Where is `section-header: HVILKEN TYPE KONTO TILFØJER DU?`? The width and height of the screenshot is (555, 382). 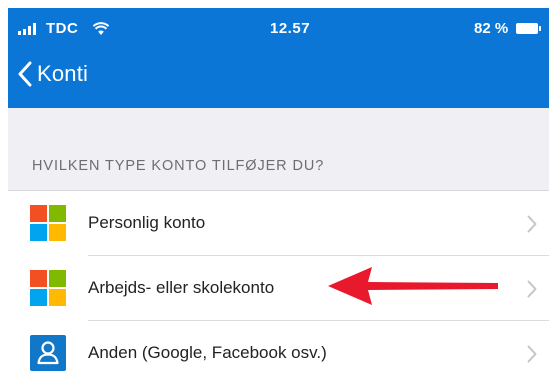 section-header: HVILKEN TYPE KONTO TILFØJER DU? is located at coordinates (178, 166).